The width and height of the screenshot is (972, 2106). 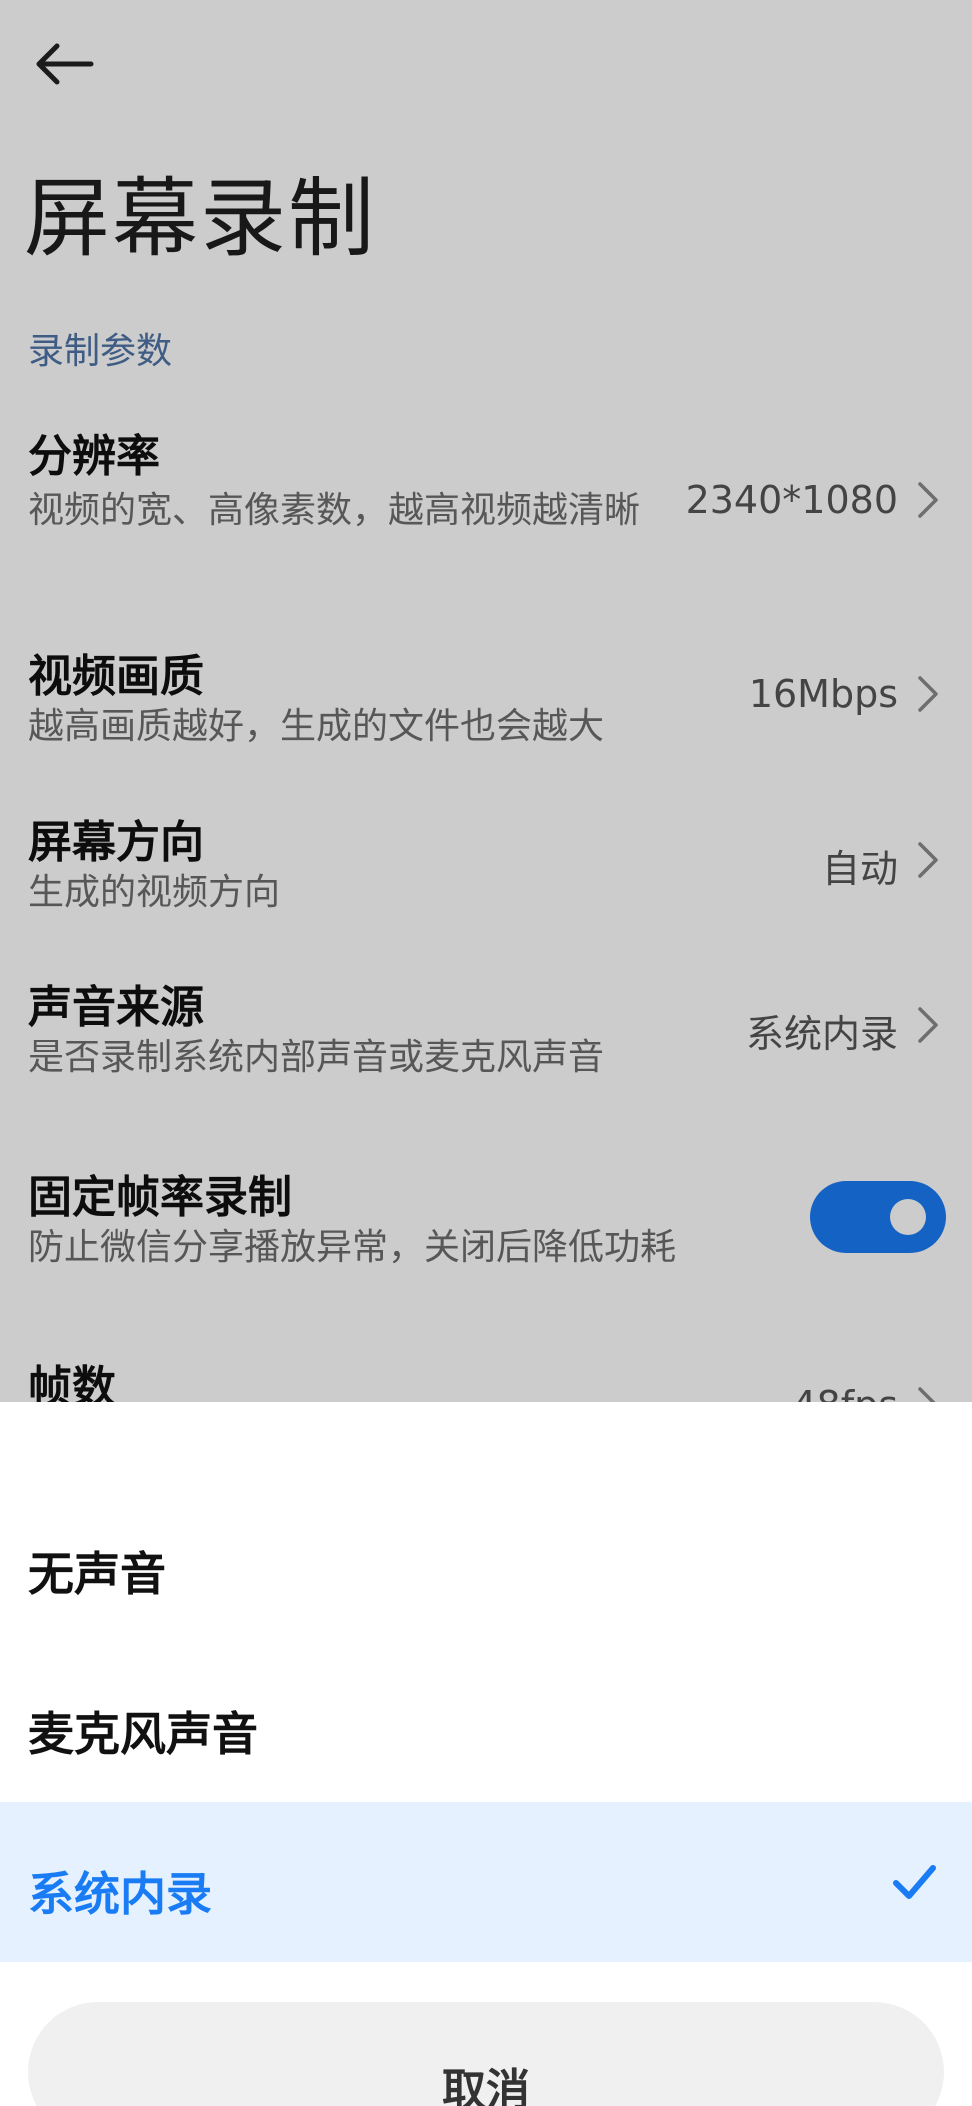 I want to click on cancel-button: 取消, so click(x=486, y=2054).